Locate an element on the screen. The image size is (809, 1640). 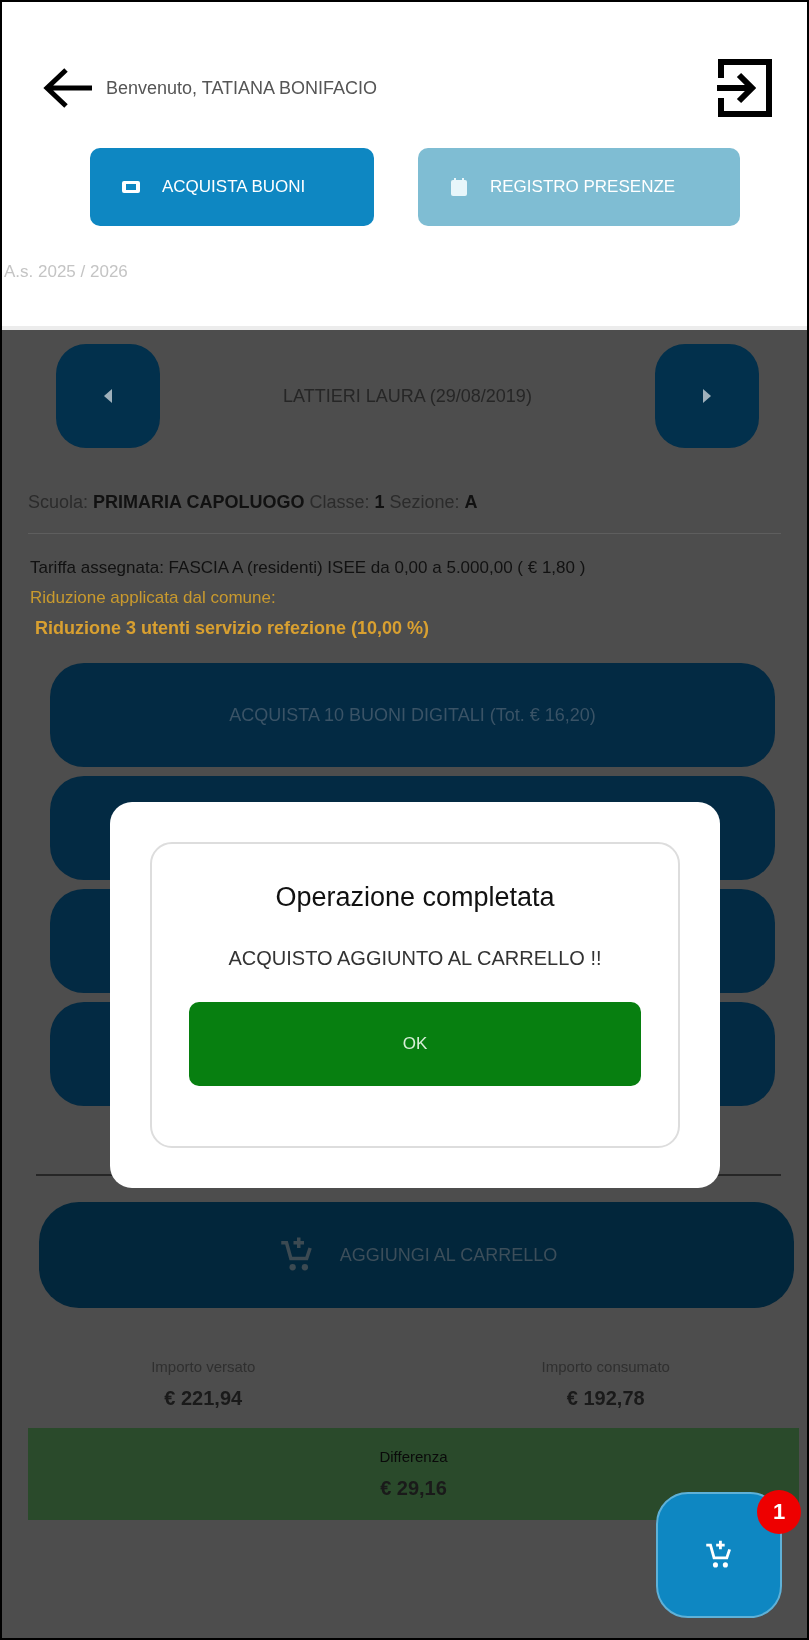
difference-label: Differenza is located at coordinates (413, 1456).